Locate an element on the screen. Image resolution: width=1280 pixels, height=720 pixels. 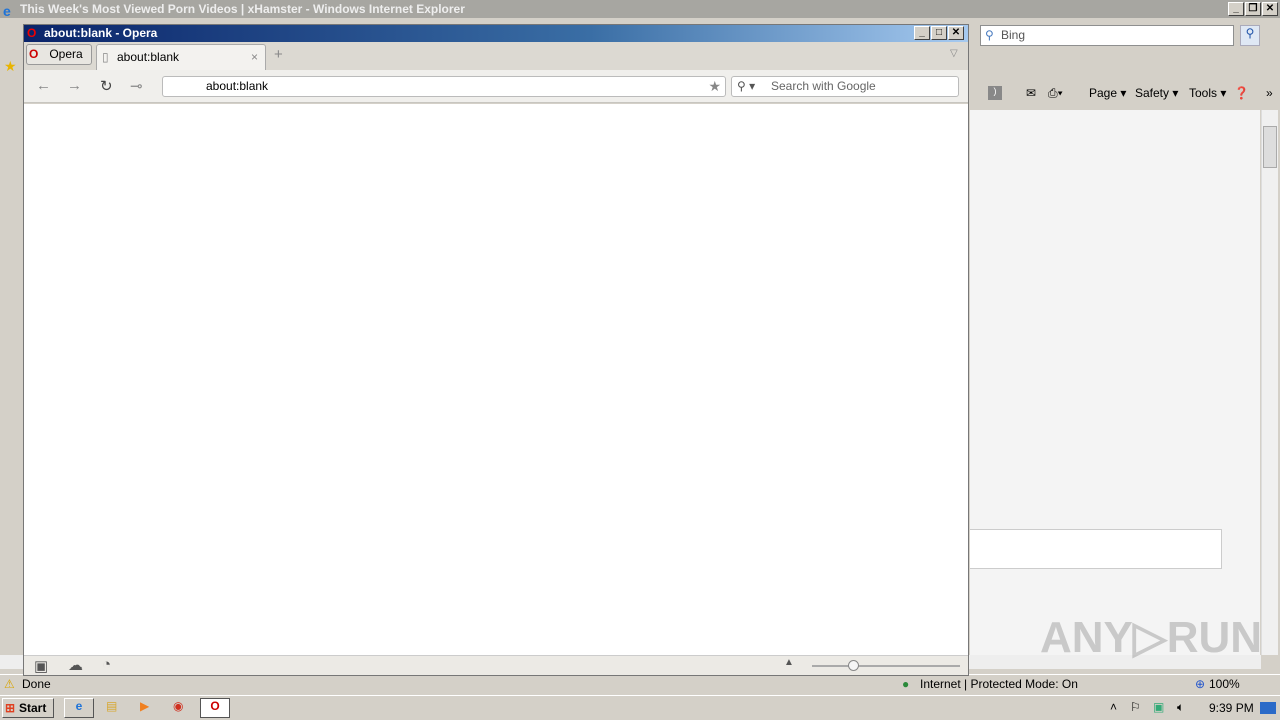
opera-maximize-button: □ is located at coordinates (939, 33).